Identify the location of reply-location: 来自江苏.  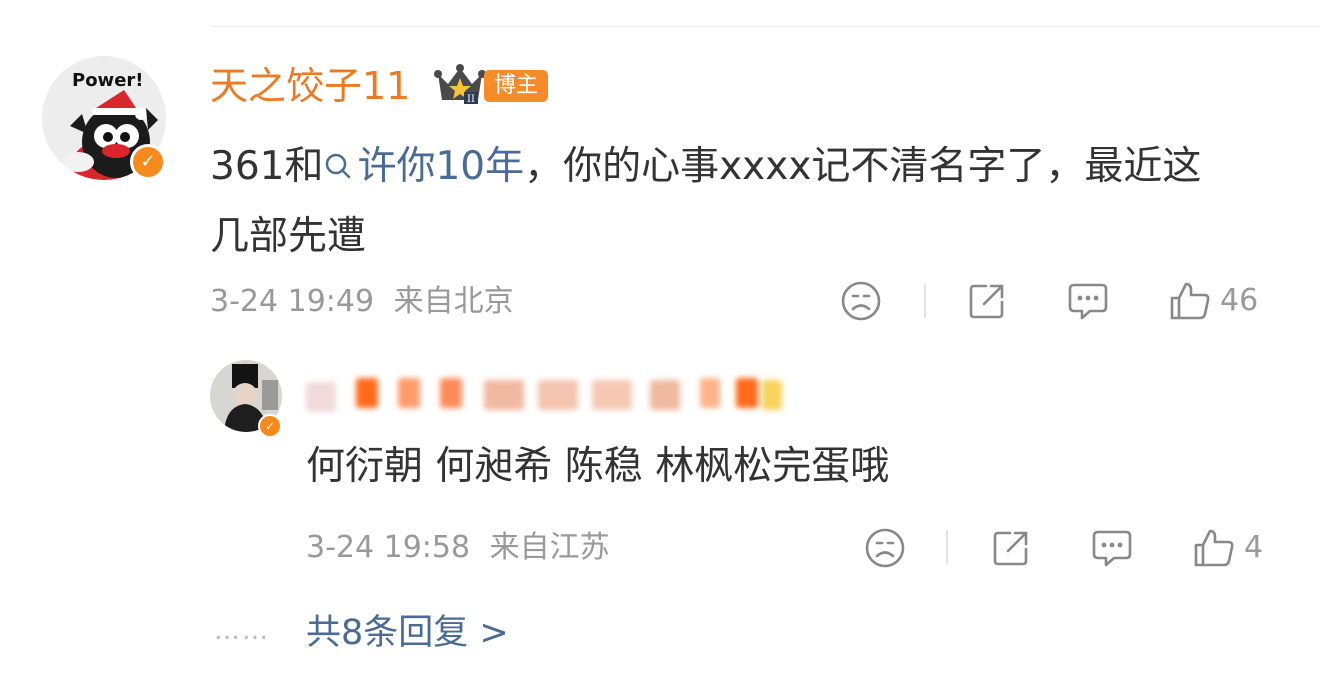
(549, 547).